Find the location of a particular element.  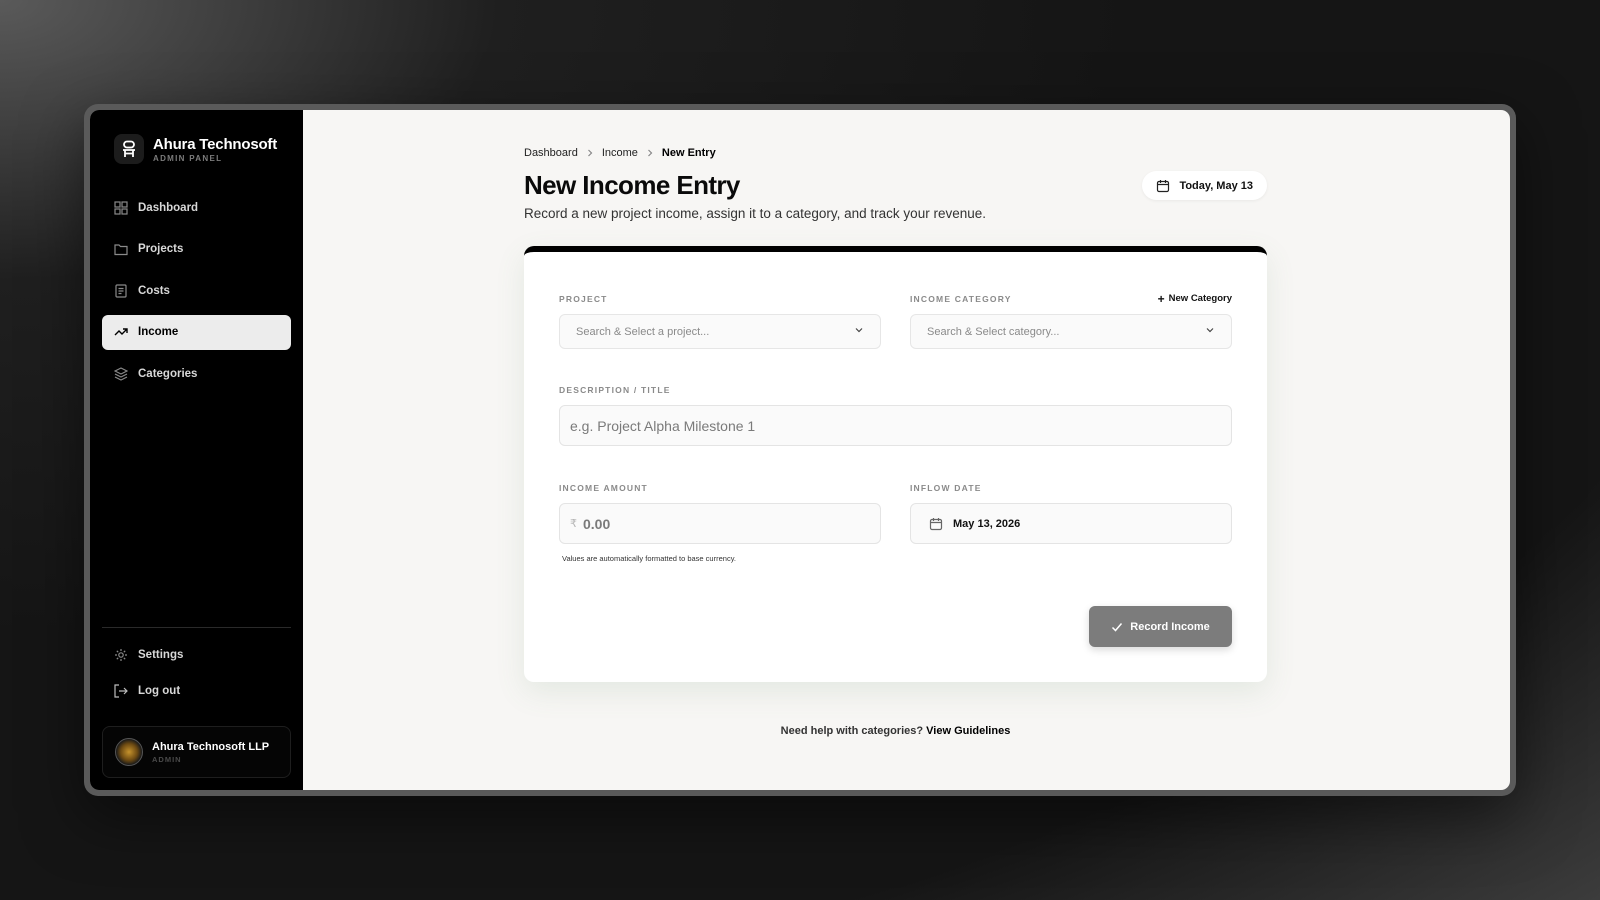

record-income-button: Record Income is located at coordinates (1160, 626).